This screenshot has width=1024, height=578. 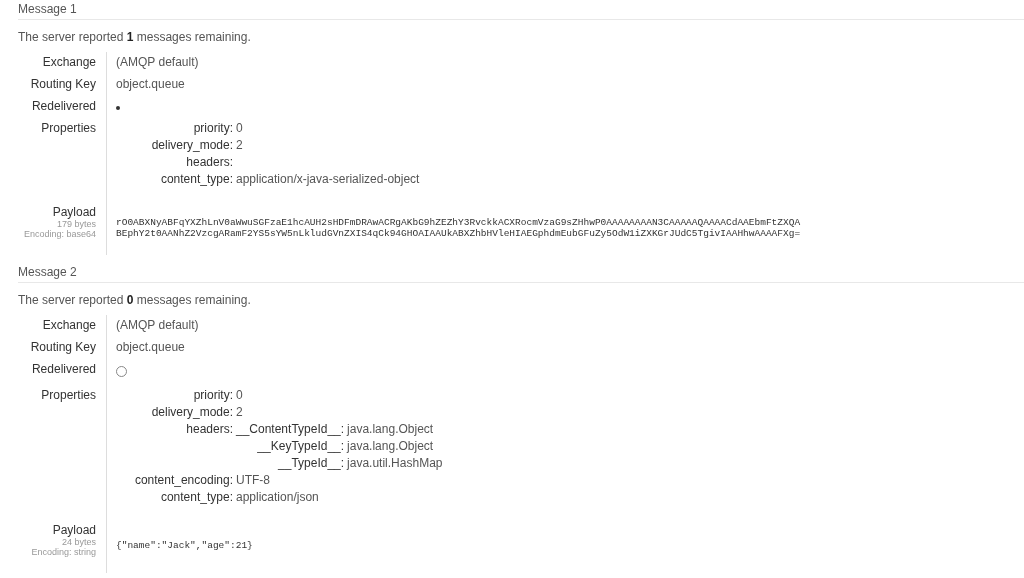 I want to click on property-value: UTF-8, so click(x=253, y=480).